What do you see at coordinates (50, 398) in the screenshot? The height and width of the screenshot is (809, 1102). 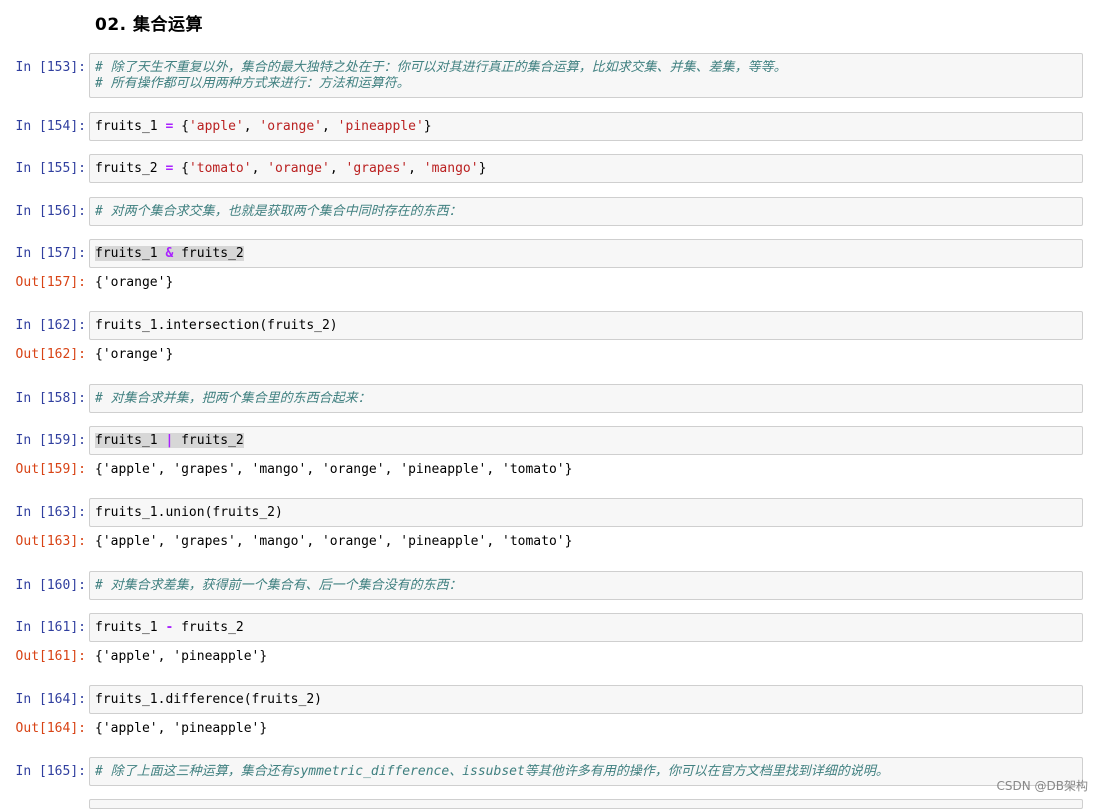 I see `input-prompt: In [158]:` at bounding box center [50, 398].